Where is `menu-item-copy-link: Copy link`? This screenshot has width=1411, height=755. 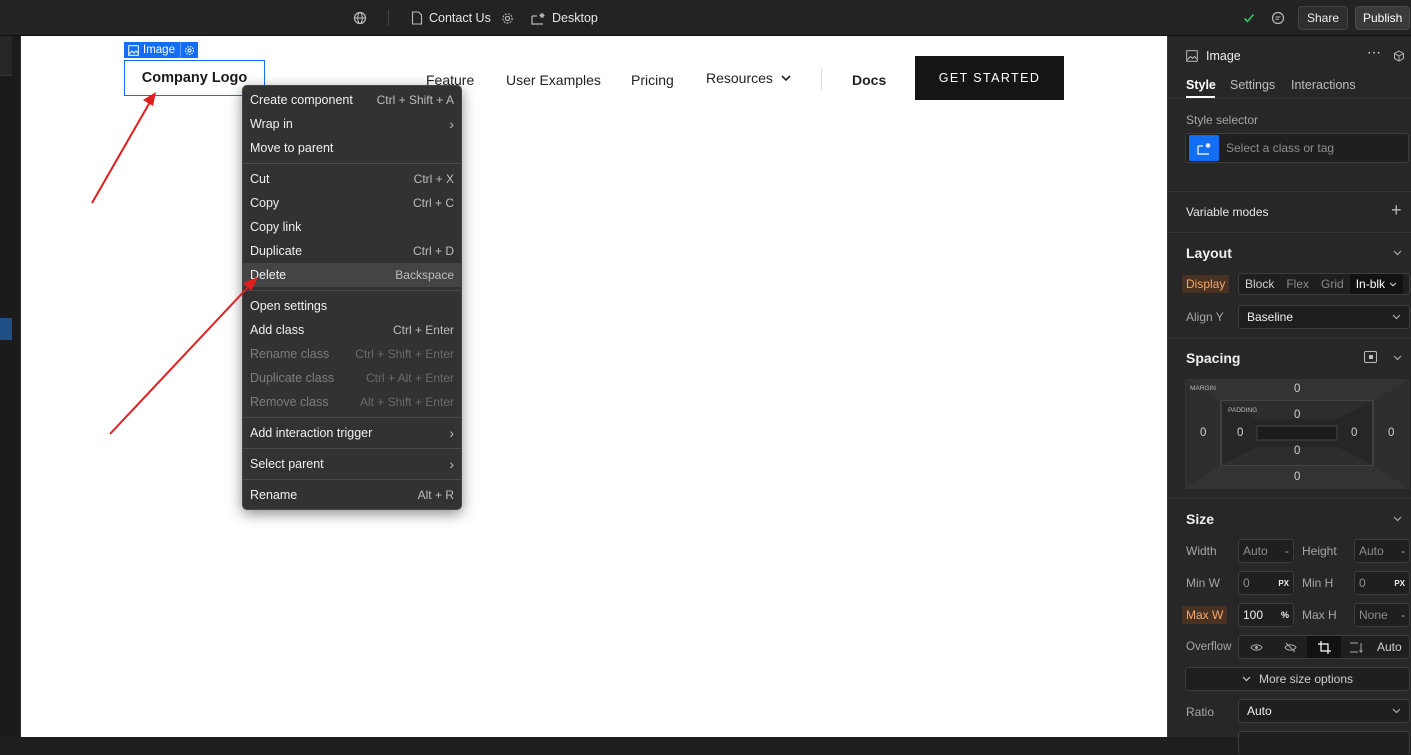 menu-item-copy-link: Copy link is located at coordinates (352, 227).